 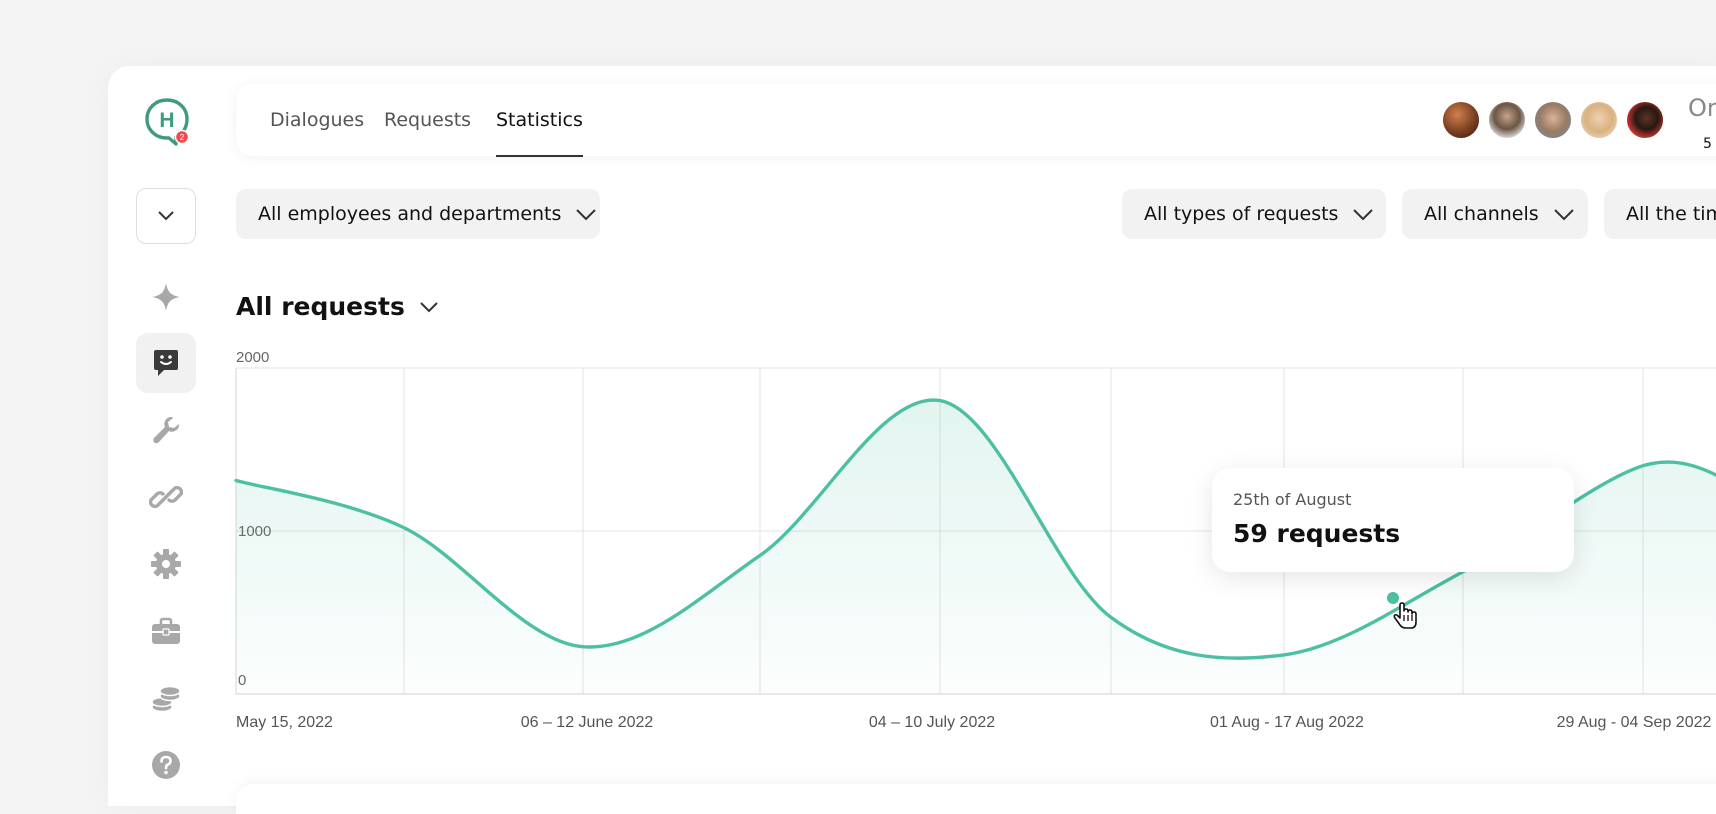 I want to click on x-tick-label: May 15, 2022, so click(x=284, y=722).